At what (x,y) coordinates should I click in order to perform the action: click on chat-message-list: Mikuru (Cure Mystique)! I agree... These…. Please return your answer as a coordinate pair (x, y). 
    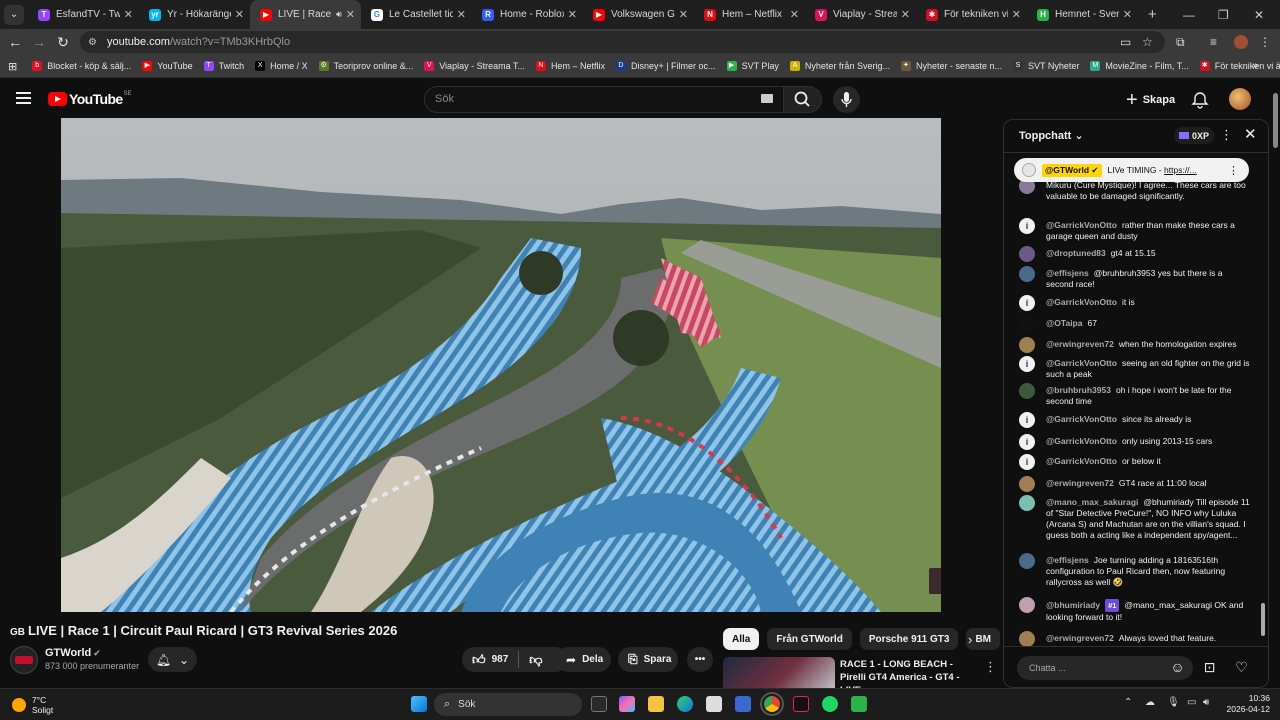
    Looking at the image, I should click on (1136, 401).